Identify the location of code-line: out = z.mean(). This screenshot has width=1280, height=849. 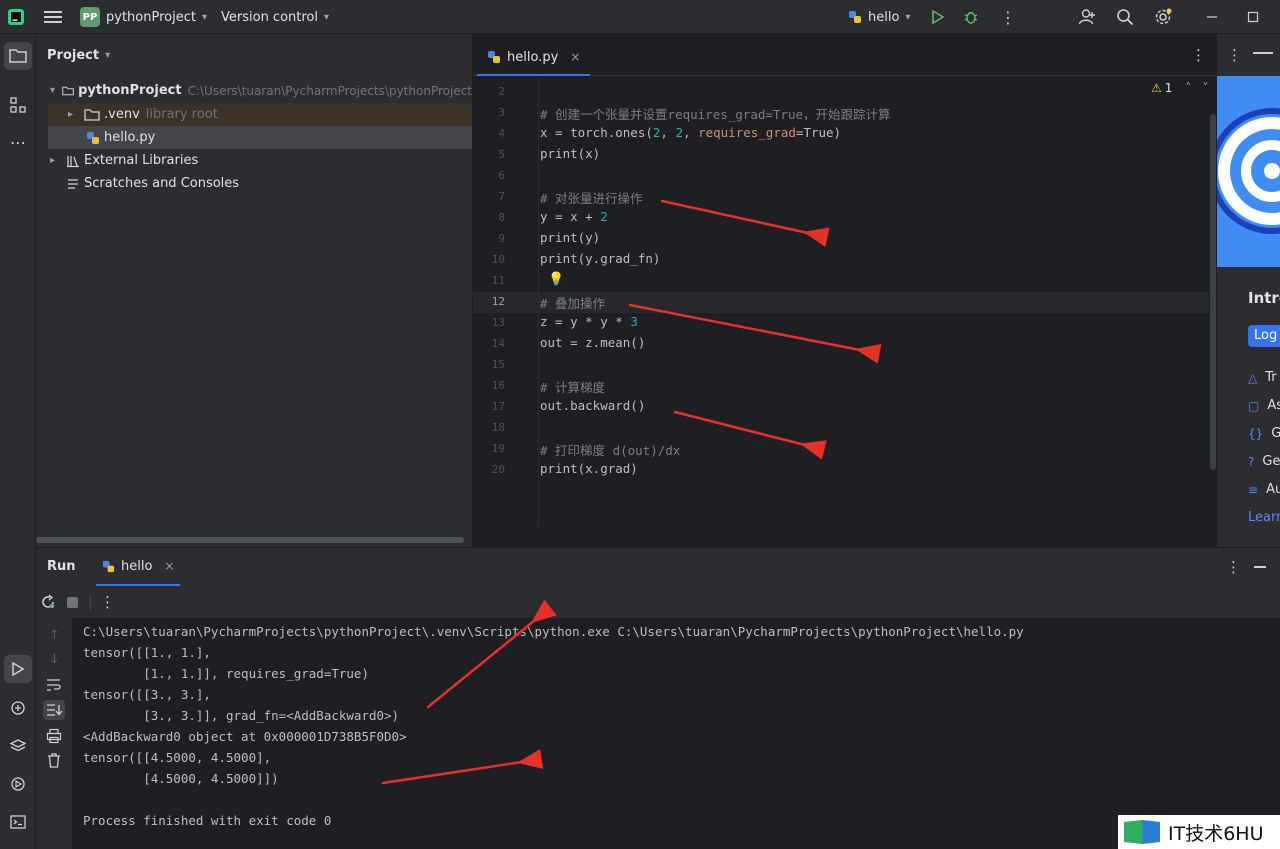
(592, 342).